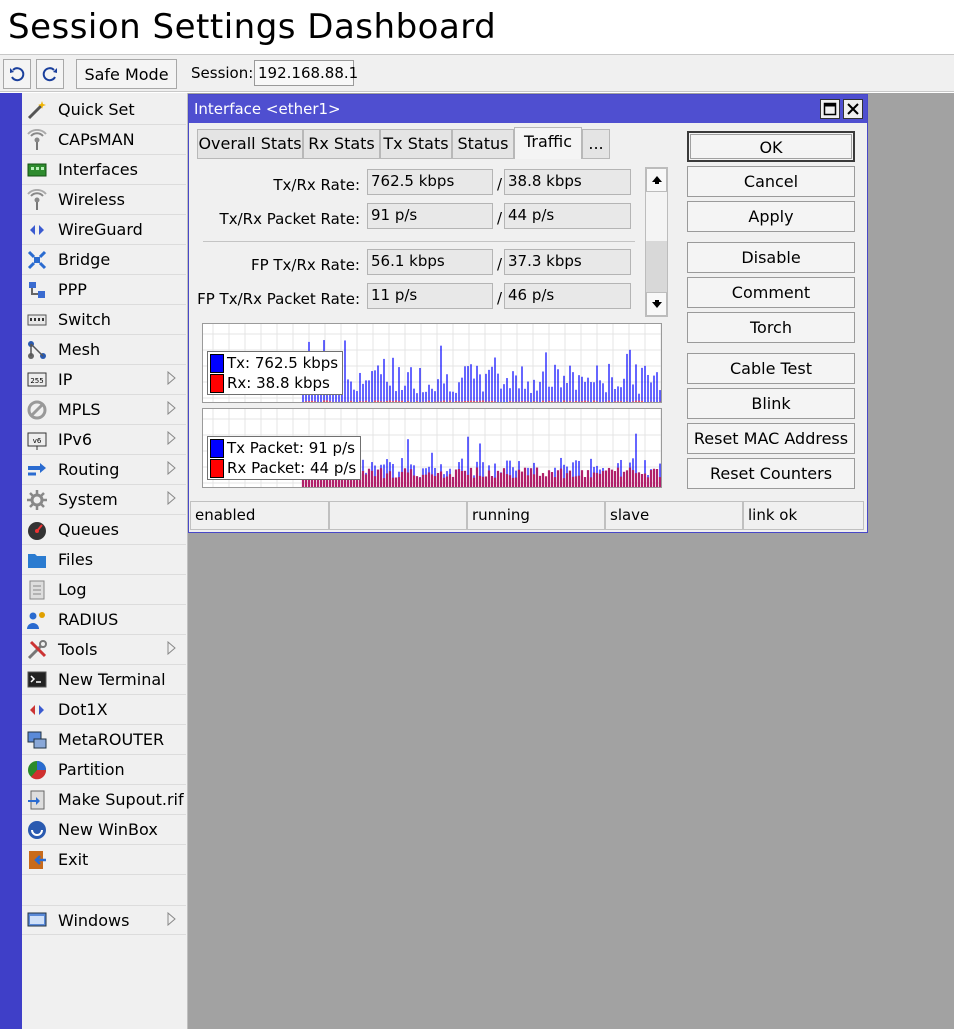  I want to click on rate-graph-legend: Tx: 762.5 kbps Rx: 38.8 kbps, so click(275, 373).